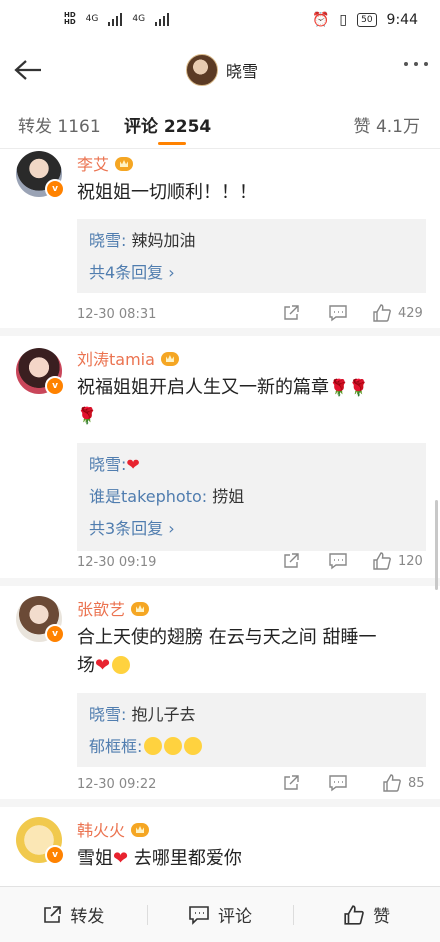 This screenshot has width=440, height=942. What do you see at coordinates (242, 71) in the screenshot?
I see `page-title: 晓雪` at bounding box center [242, 71].